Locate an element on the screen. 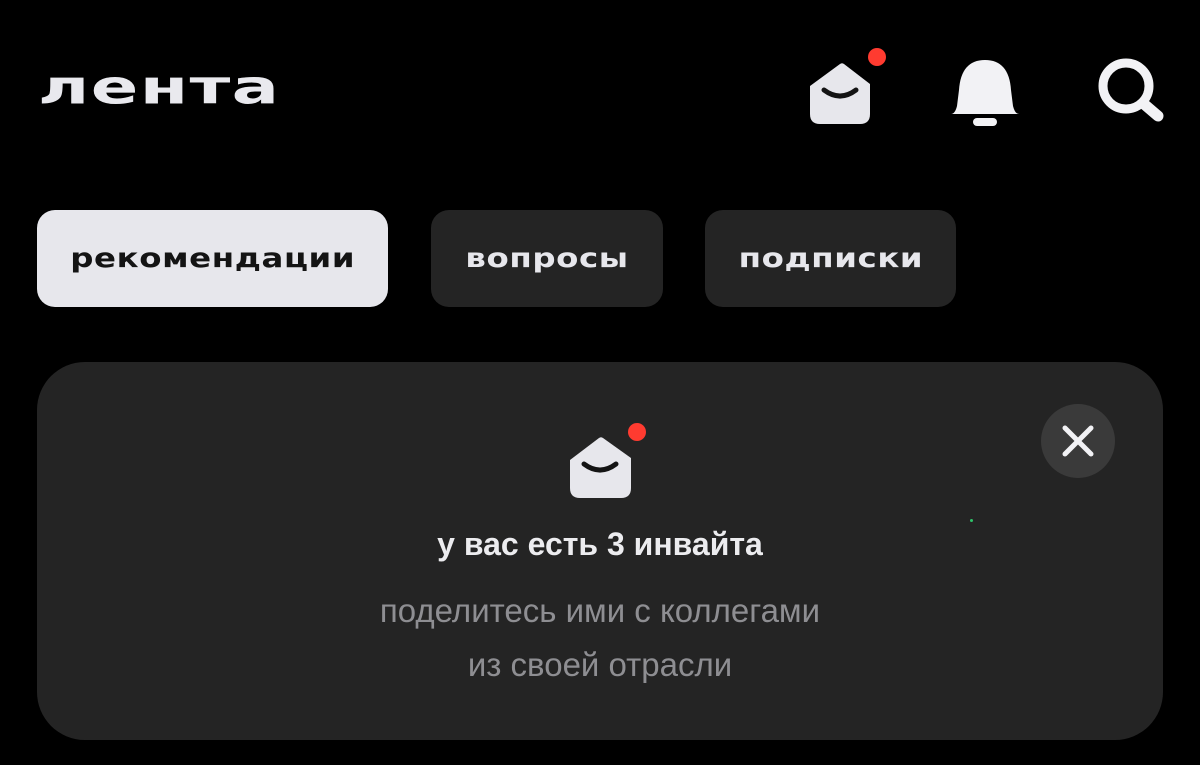 This screenshot has height=765, width=1200. bell-icon is located at coordinates (985, 93).